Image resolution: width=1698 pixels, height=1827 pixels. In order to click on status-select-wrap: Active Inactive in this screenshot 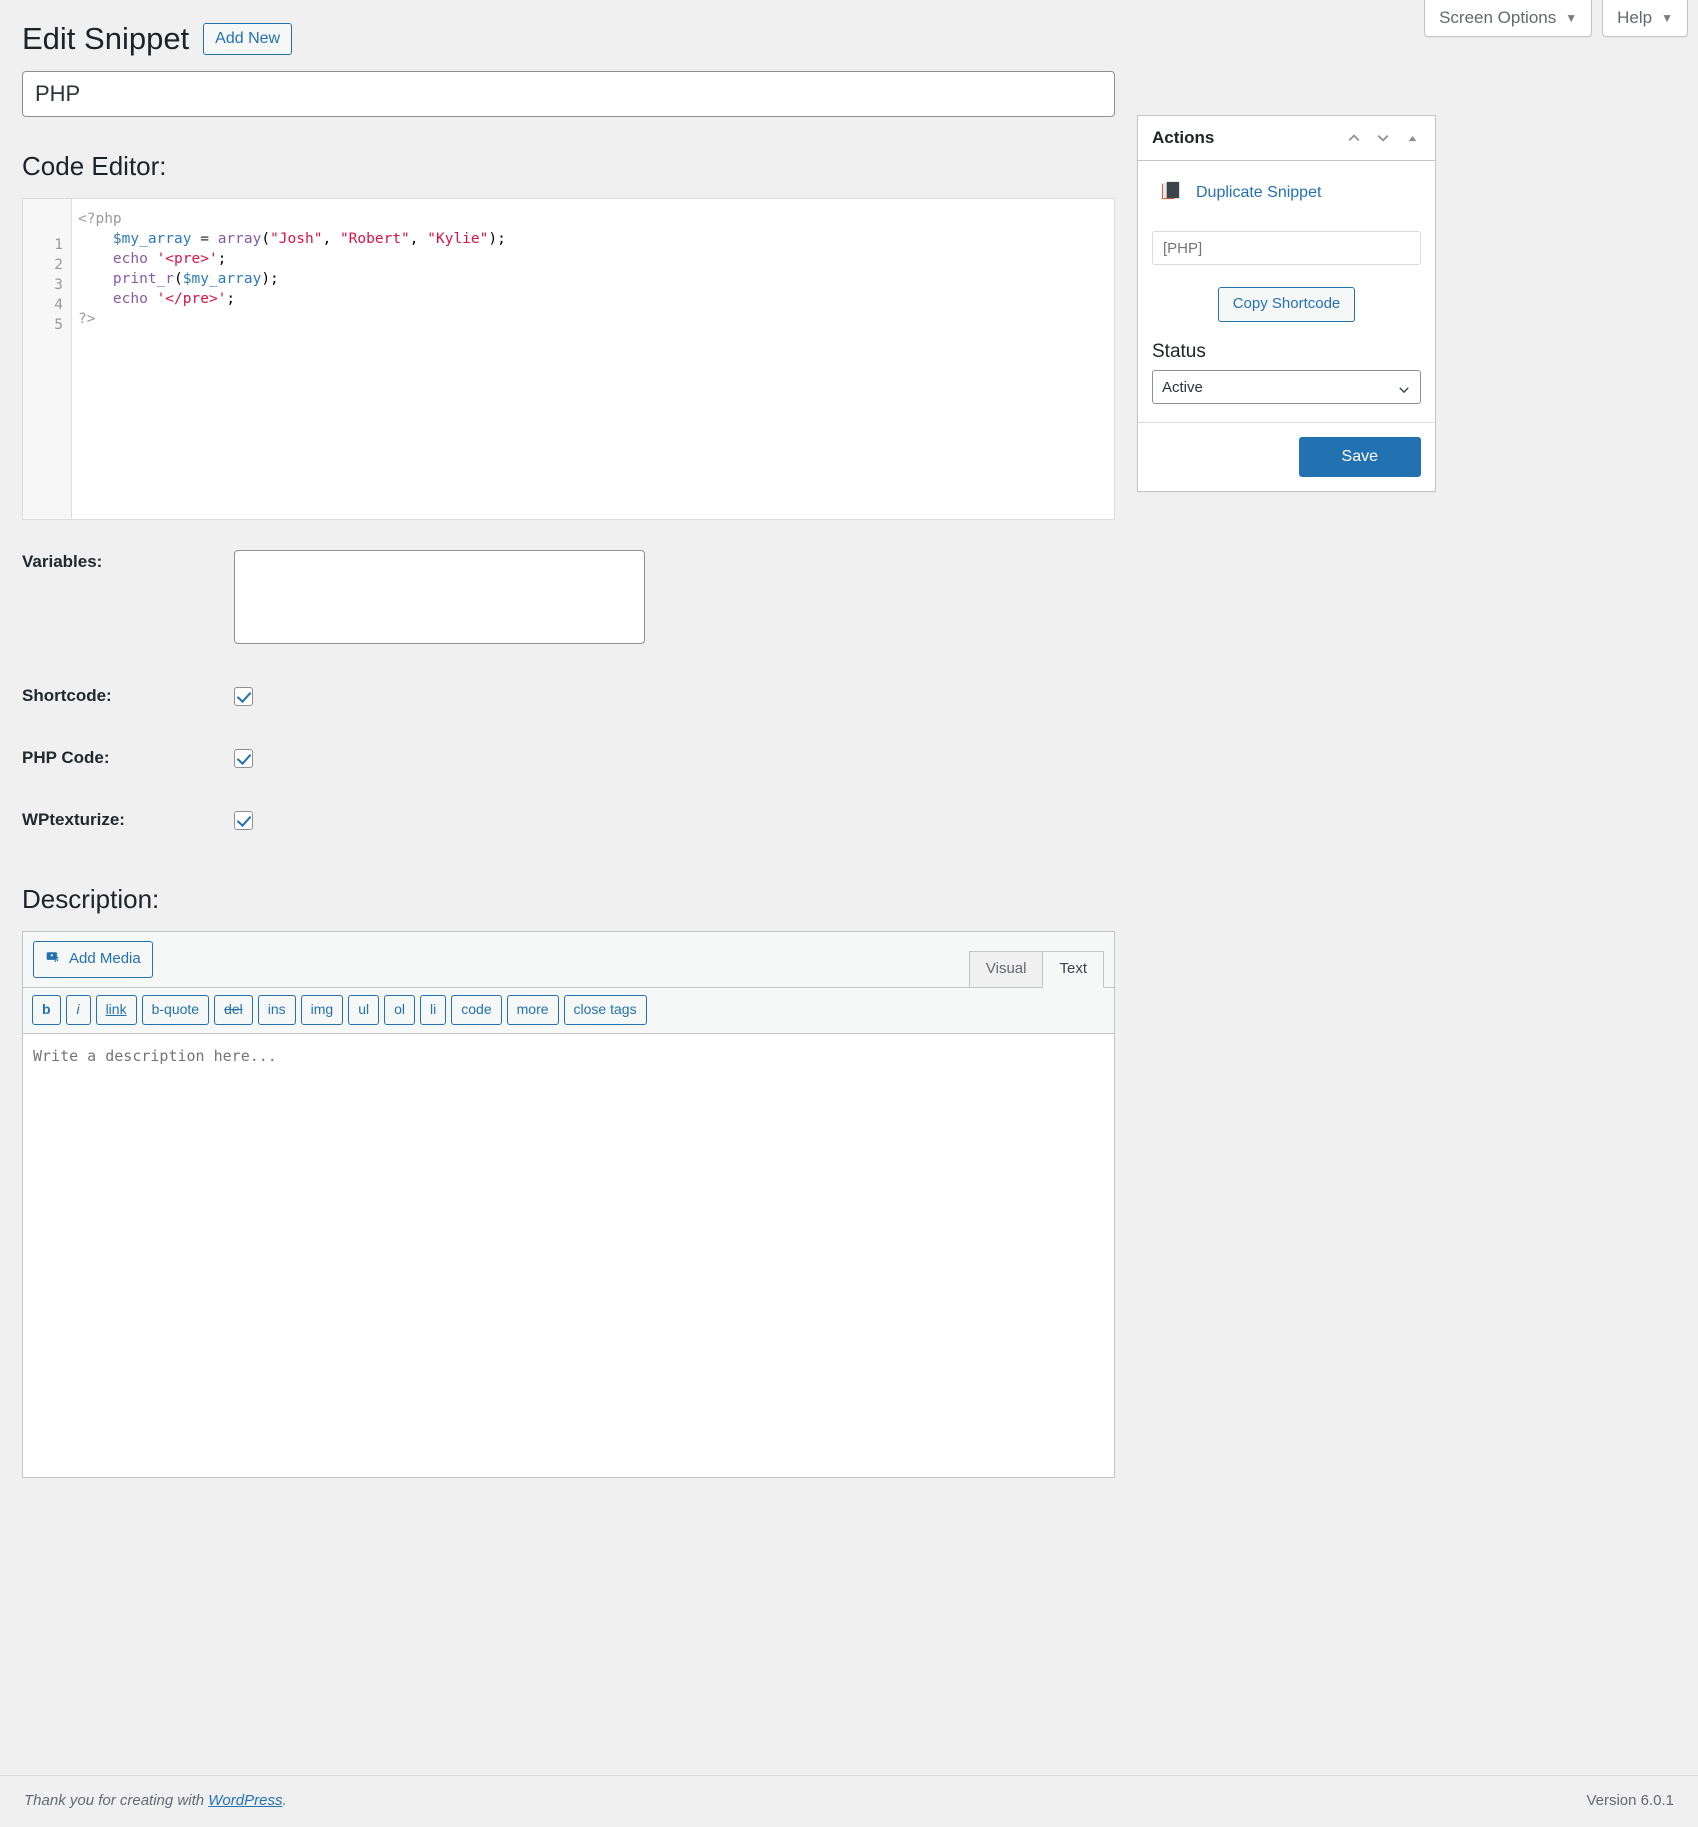, I will do `click(1286, 384)`.